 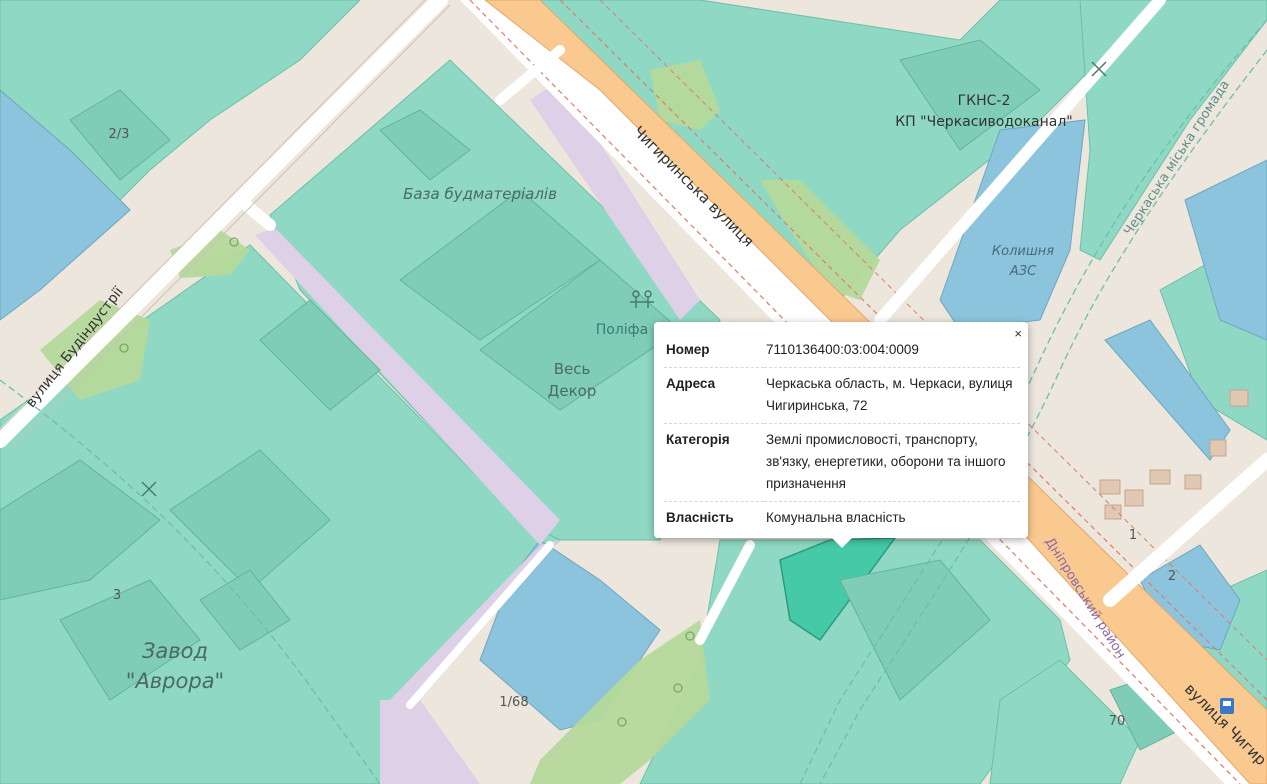 What do you see at coordinates (714, 351) in the screenshot?
I see `row-key-number: Номер` at bounding box center [714, 351].